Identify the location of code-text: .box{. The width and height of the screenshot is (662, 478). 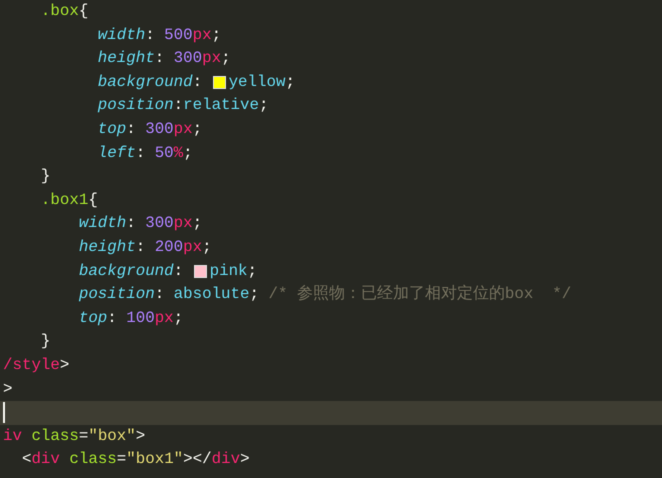
(64, 11).